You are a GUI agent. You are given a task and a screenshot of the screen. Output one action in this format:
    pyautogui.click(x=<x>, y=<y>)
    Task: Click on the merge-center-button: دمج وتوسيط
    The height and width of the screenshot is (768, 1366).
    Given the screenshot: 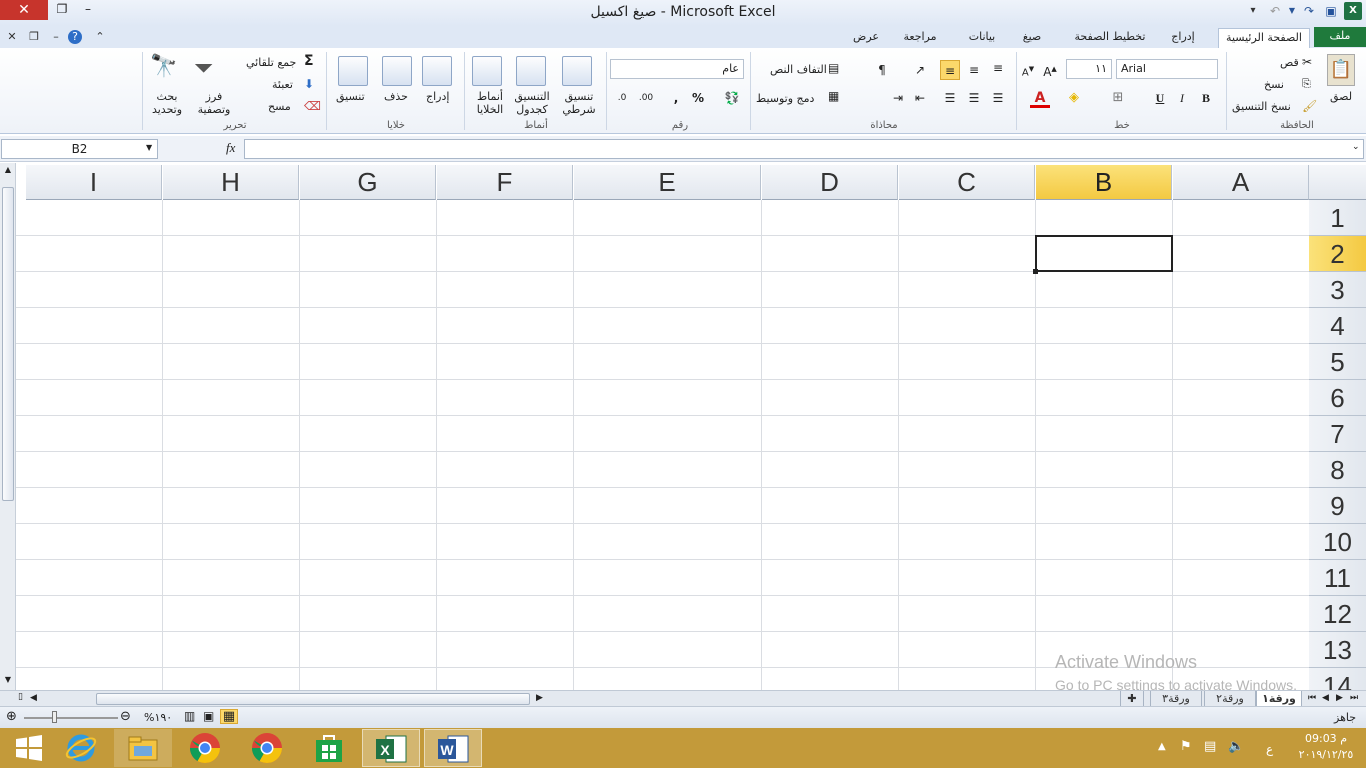 What is the action you would take?
    pyautogui.click(x=785, y=98)
    